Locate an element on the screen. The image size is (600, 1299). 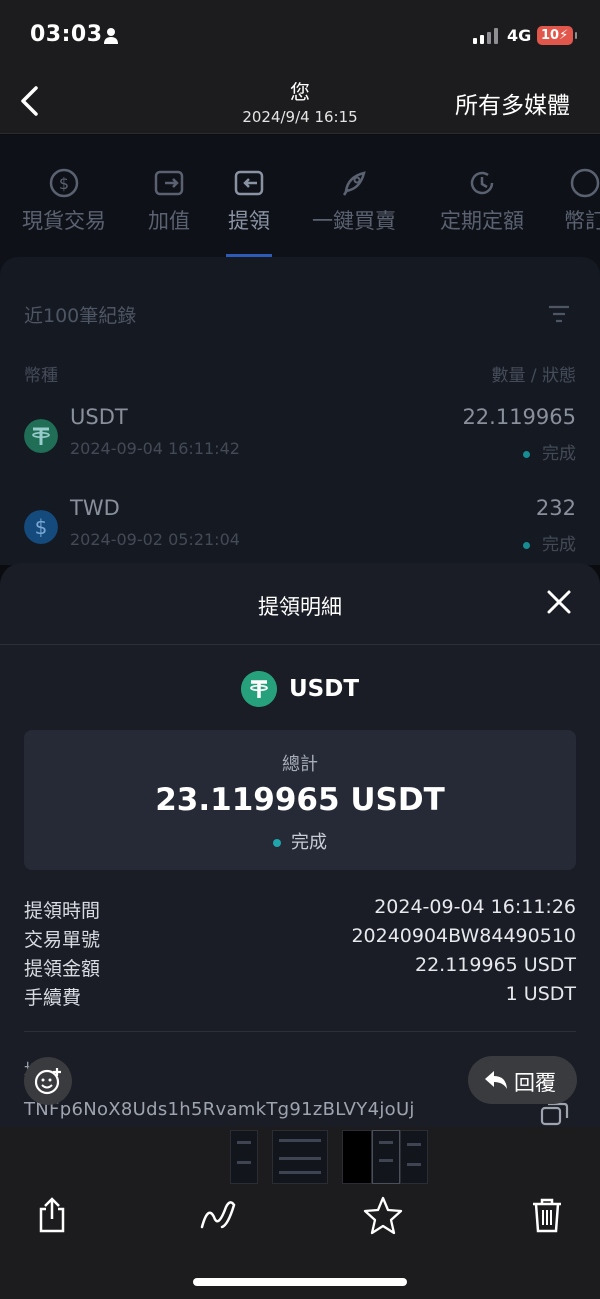
record-datetime: 2024-09-04 16:11:42 is located at coordinates (155, 448).